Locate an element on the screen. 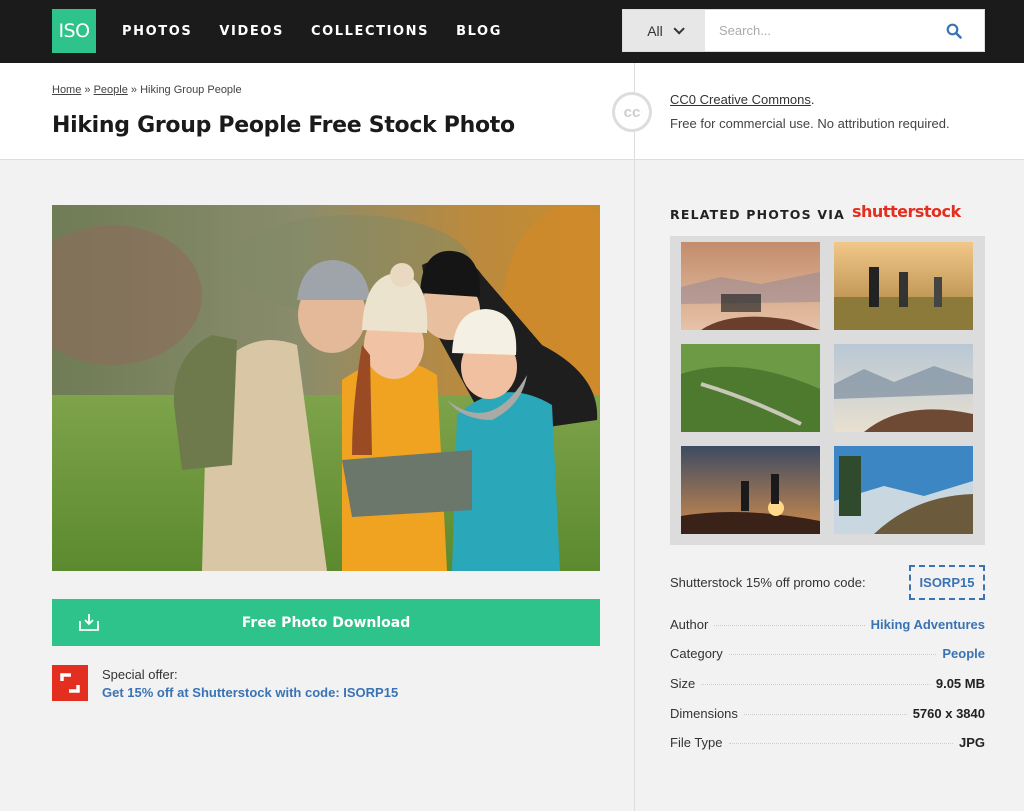 The image size is (1024, 811). meta-row-category: Category People is located at coordinates (827, 656).